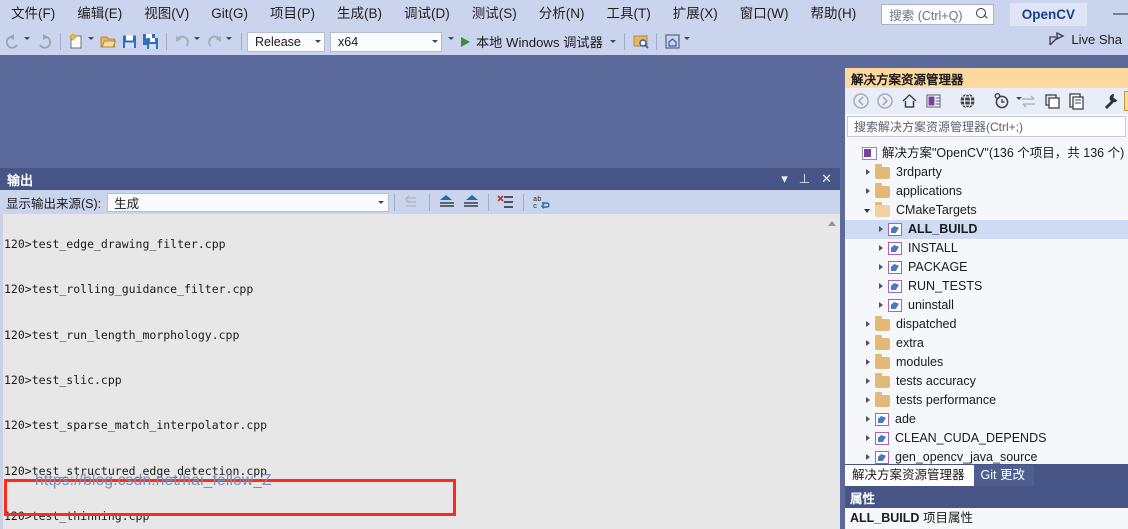 This screenshot has width=1128, height=529. Describe the element at coordinates (427, 14) in the screenshot. I see `menu-debug: 调试(D)` at that location.